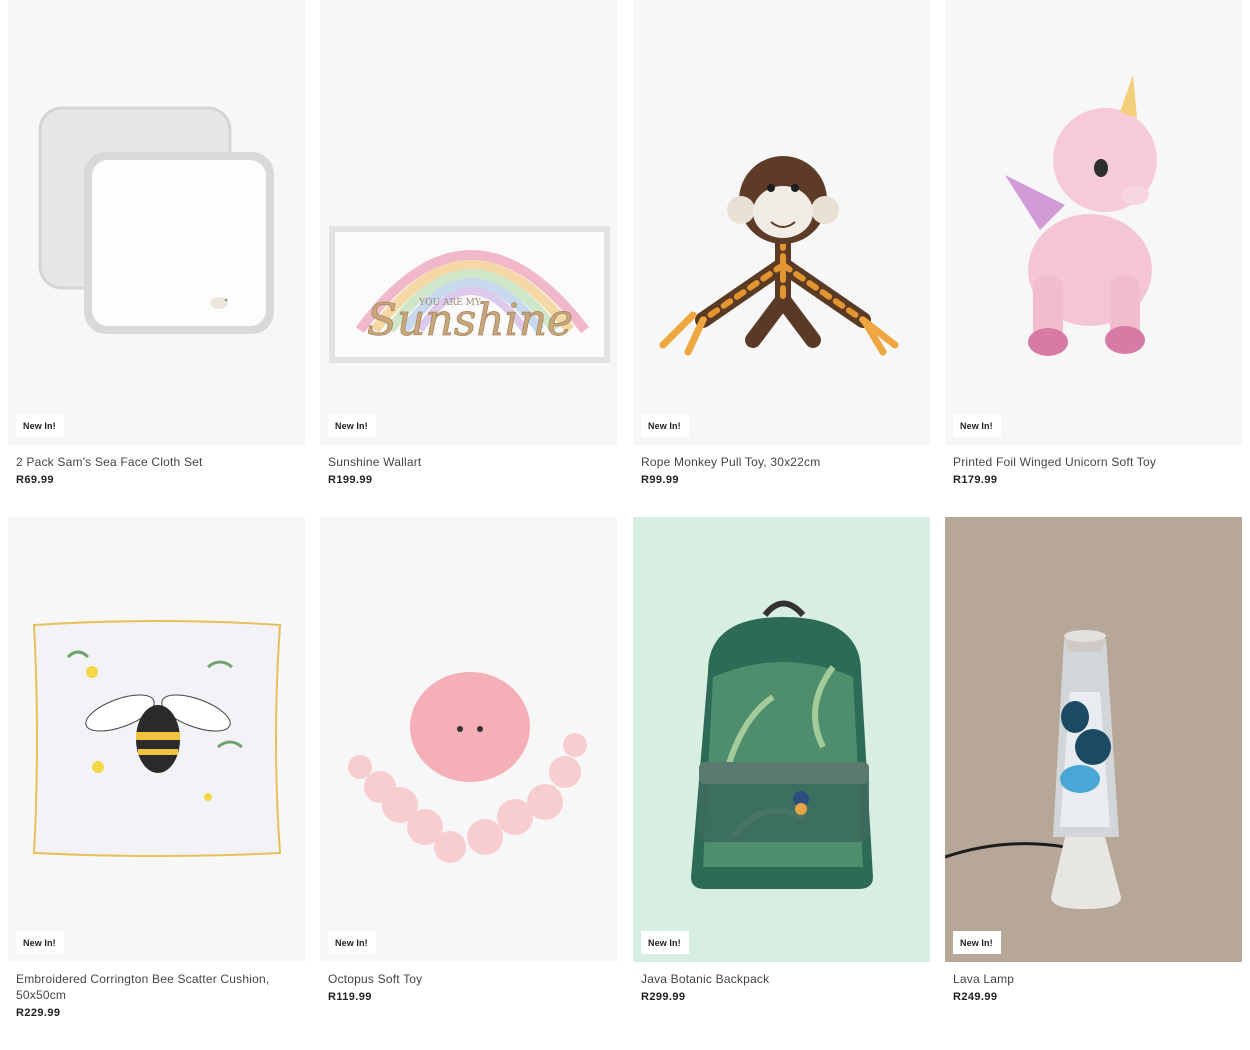 The image size is (1250, 1050). Describe the element at coordinates (1081, 215) in the screenshot. I see `unicorn-image` at that location.